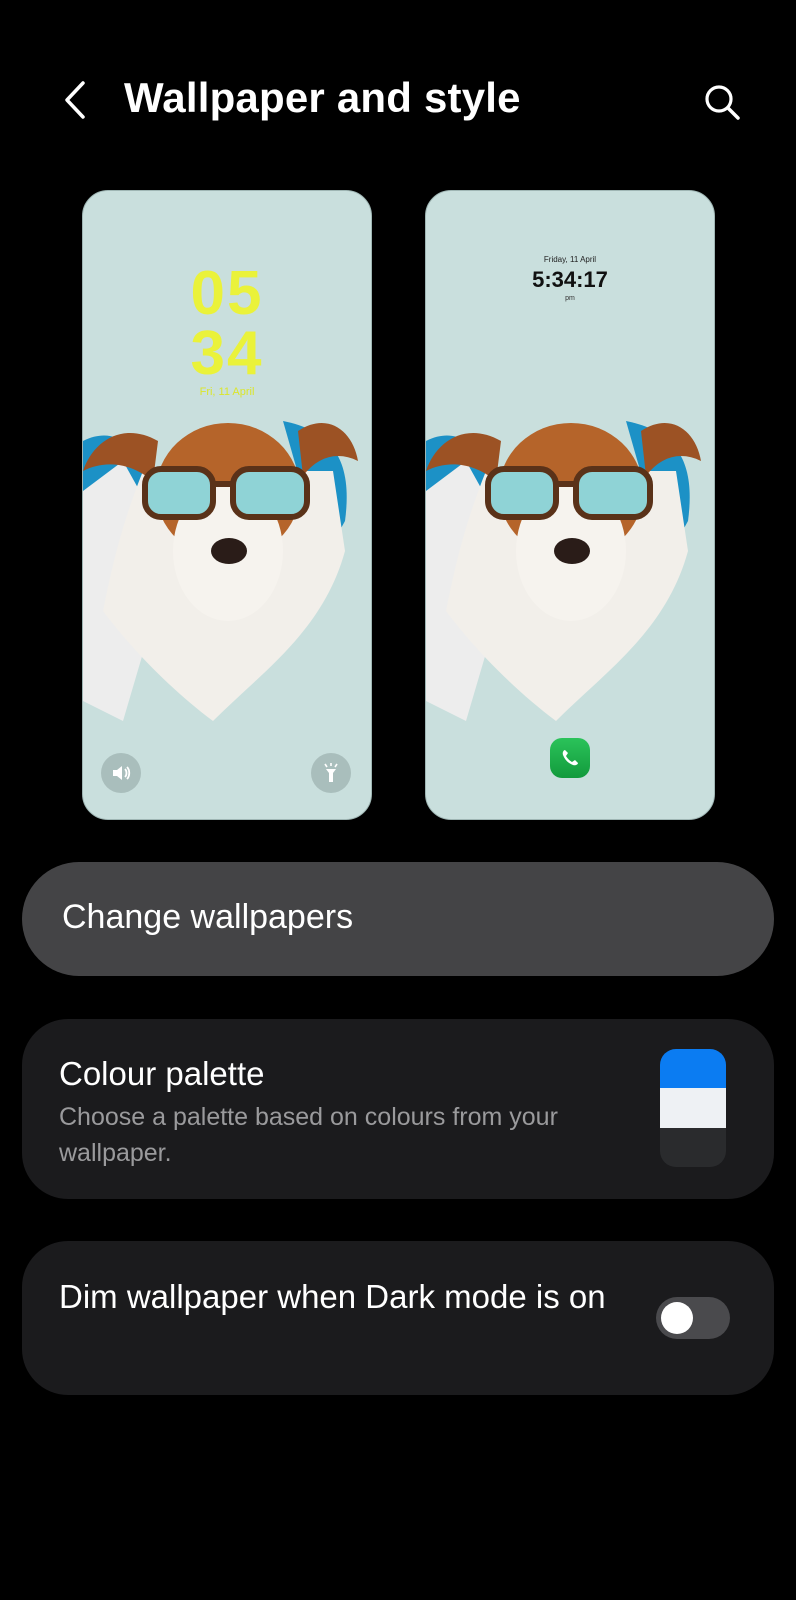 The width and height of the screenshot is (796, 1600). What do you see at coordinates (570, 279) in the screenshot?
I see `home-clock: 5:34:17` at bounding box center [570, 279].